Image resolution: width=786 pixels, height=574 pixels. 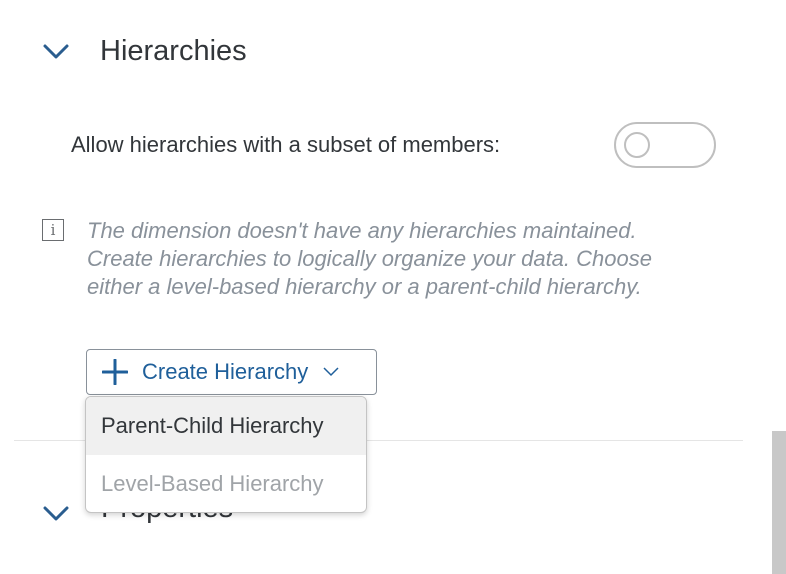 What do you see at coordinates (226, 483) in the screenshot?
I see `menu-item-level-based: Level-Based Hierarchy` at bounding box center [226, 483].